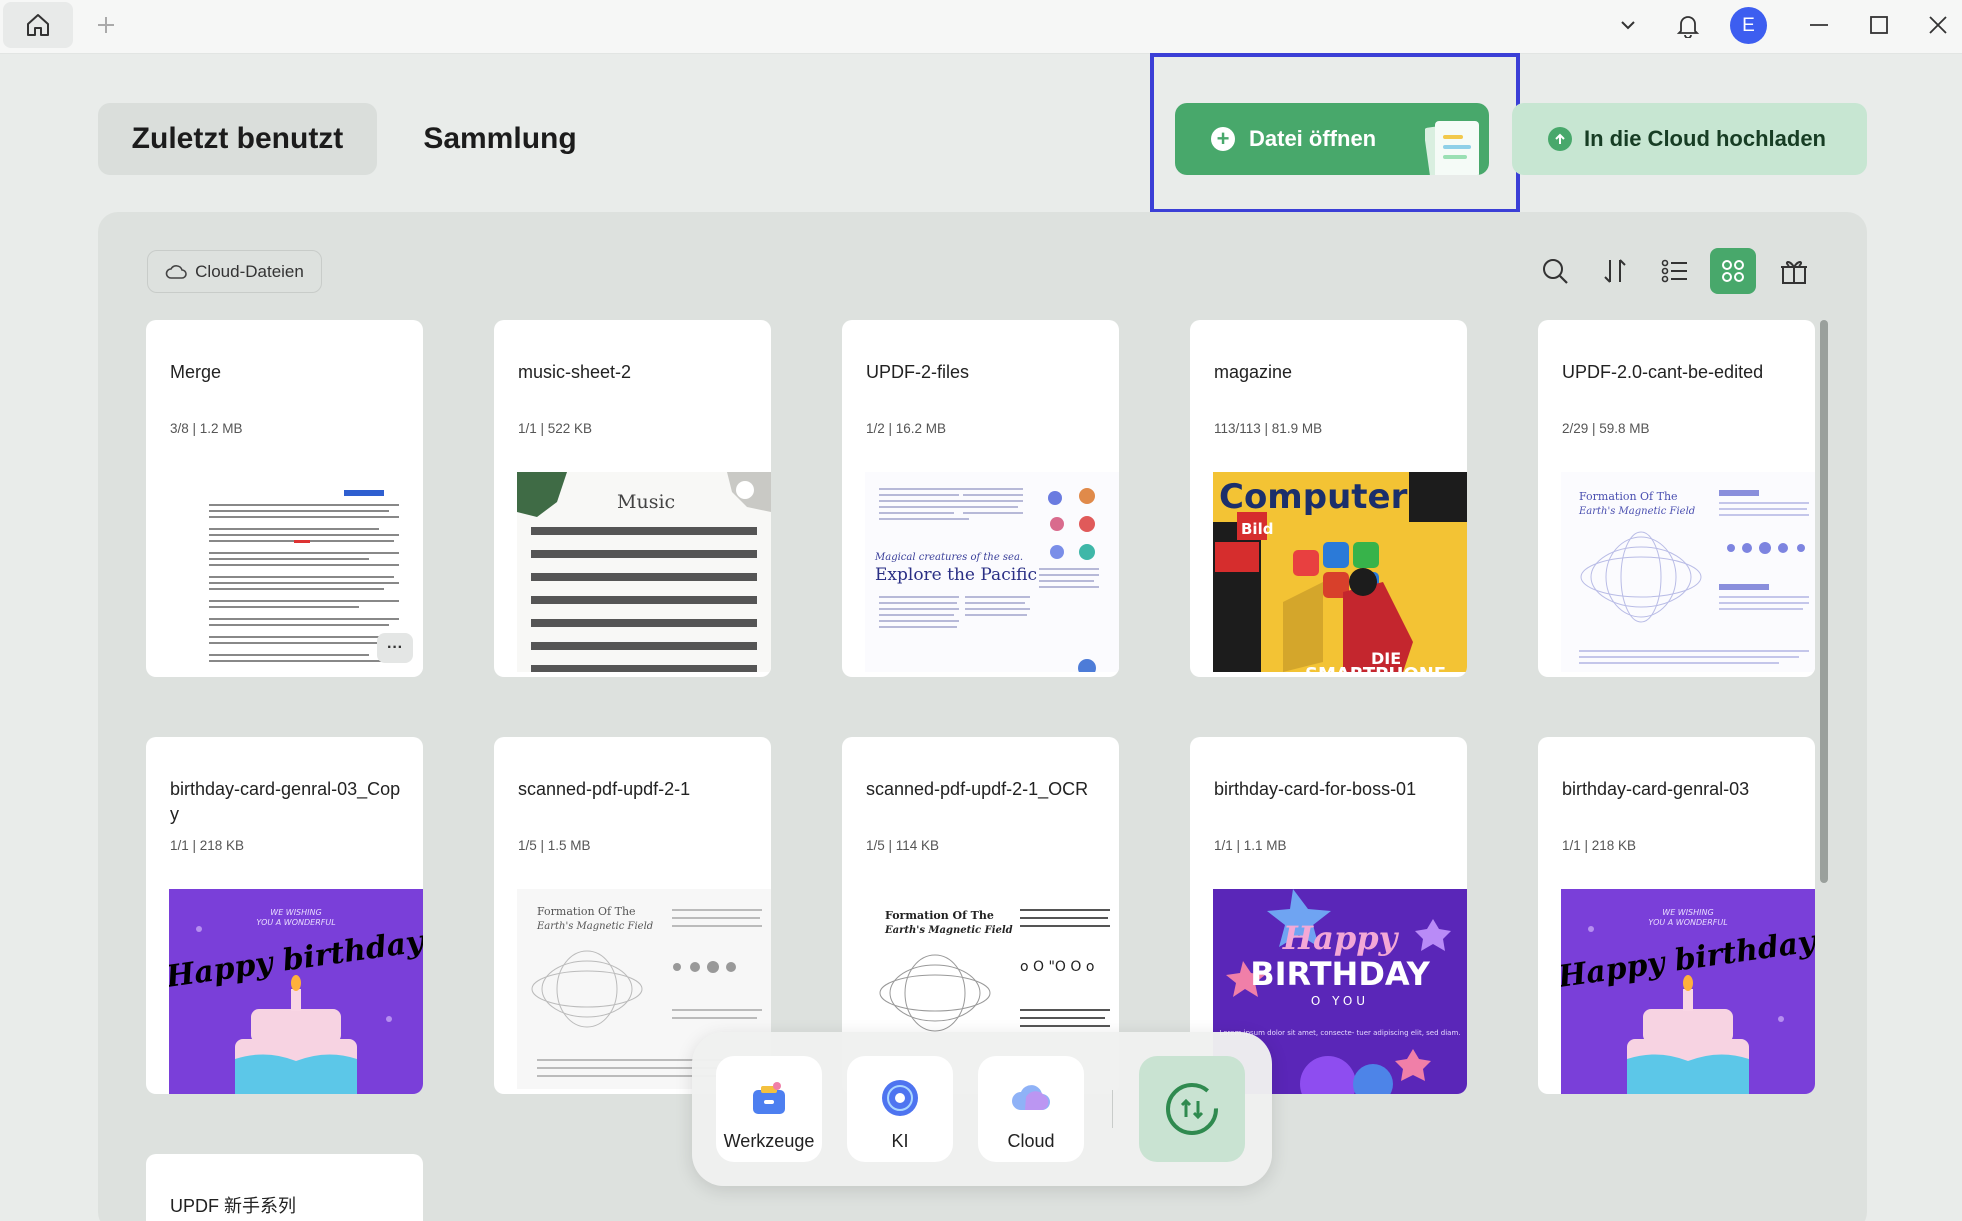  Describe the element at coordinates (977, 789) in the screenshot. I see `file-name: scanned-pdf-updf-2-1_OCR` at that location.